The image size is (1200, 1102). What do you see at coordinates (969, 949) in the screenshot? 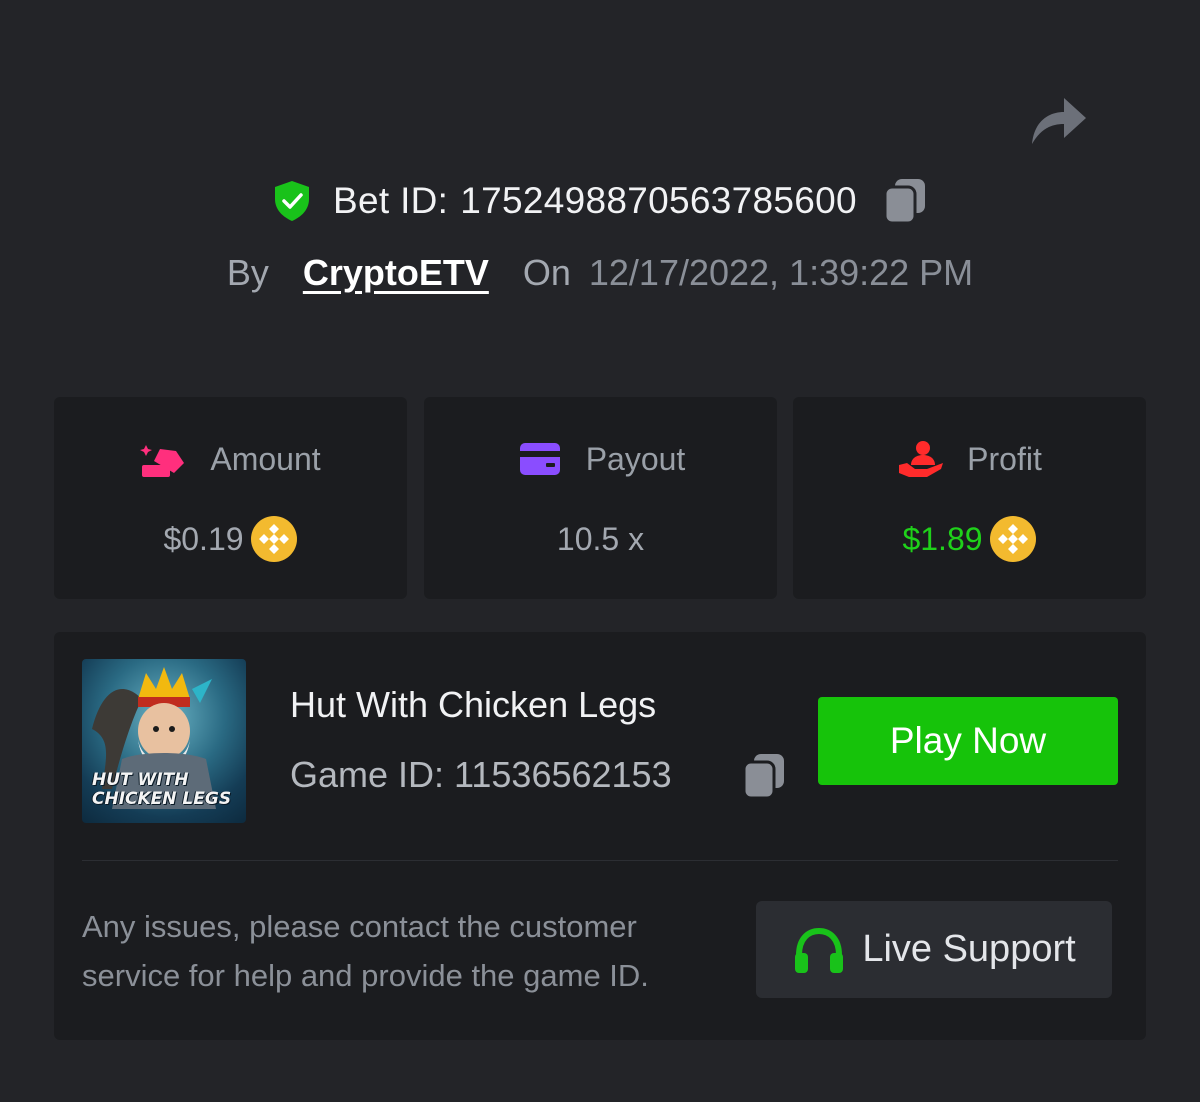
I see `live-support-label: Live Support` at bounding box center [969, 949].